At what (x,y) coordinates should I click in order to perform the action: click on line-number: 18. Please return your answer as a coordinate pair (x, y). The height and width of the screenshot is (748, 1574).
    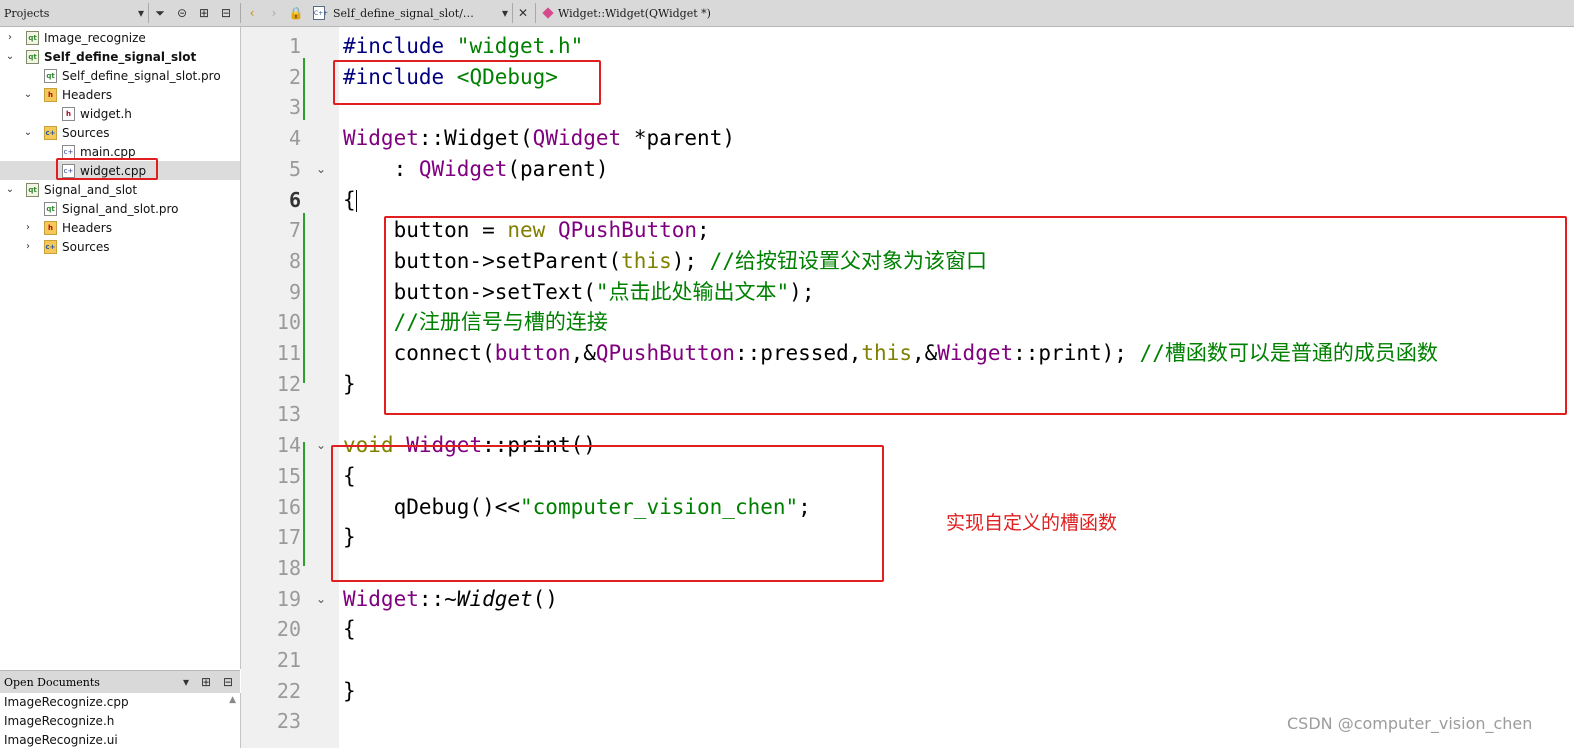
    Looking at the image, I should click on (288, 567).